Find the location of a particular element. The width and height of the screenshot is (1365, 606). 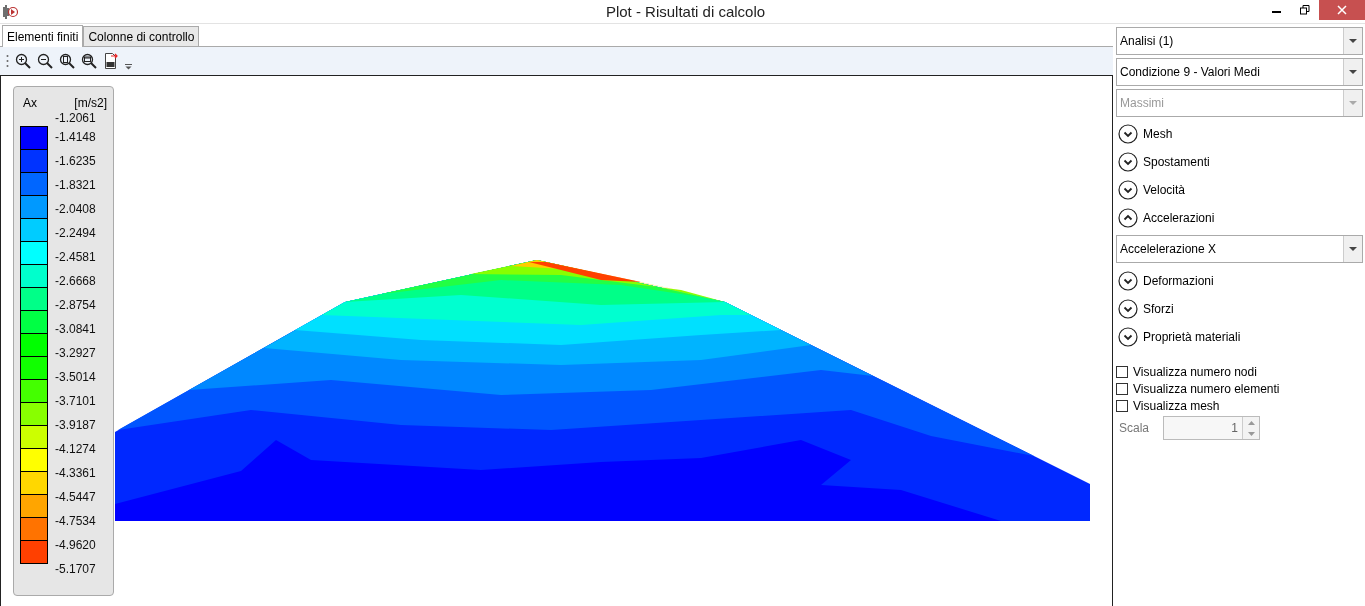

export-document-button is located at coordinates (111, 61).